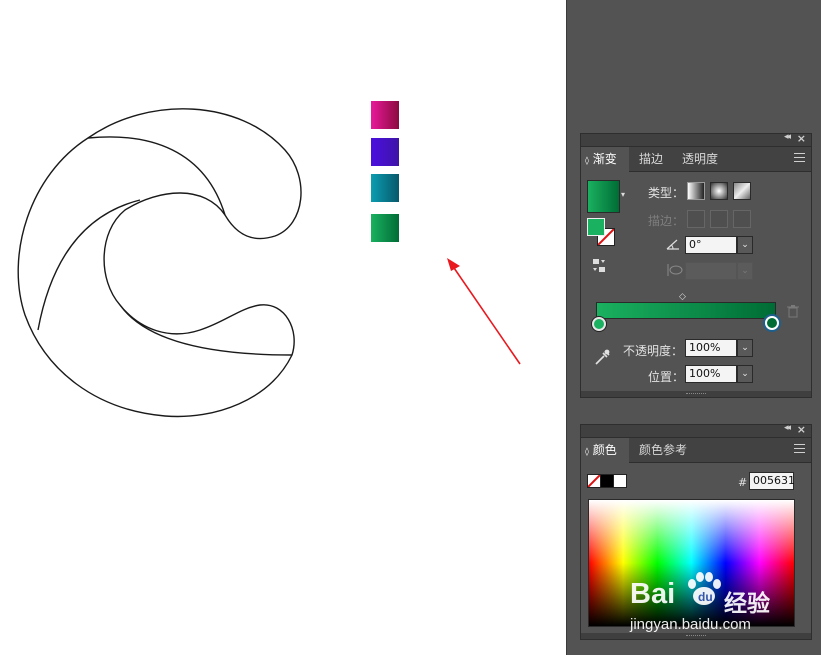 Image resolution: width=821 pixels, height=655 pixels. Describe the element at coordinates (719, 191) in the screenshot. I see `radial-gradient-button` at that location.